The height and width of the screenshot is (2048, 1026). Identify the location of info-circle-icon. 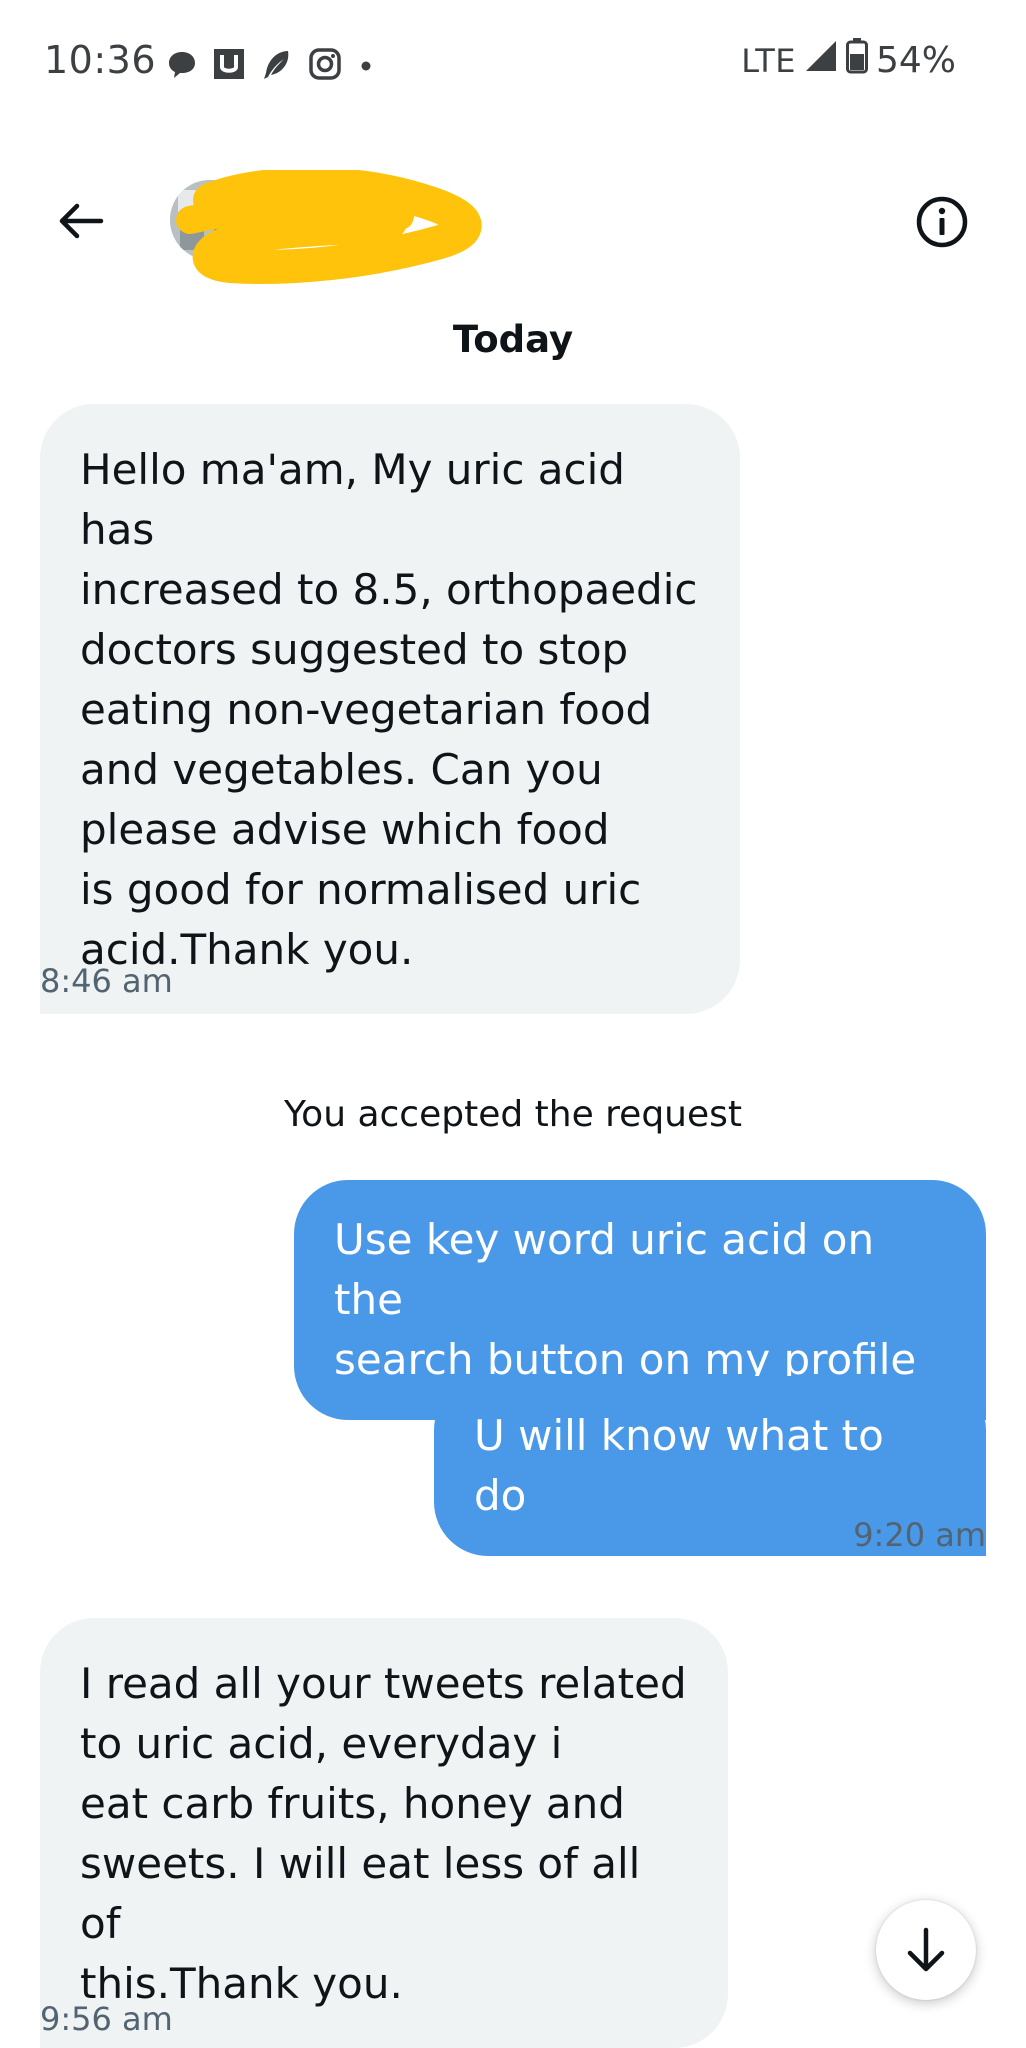
(942, 222).